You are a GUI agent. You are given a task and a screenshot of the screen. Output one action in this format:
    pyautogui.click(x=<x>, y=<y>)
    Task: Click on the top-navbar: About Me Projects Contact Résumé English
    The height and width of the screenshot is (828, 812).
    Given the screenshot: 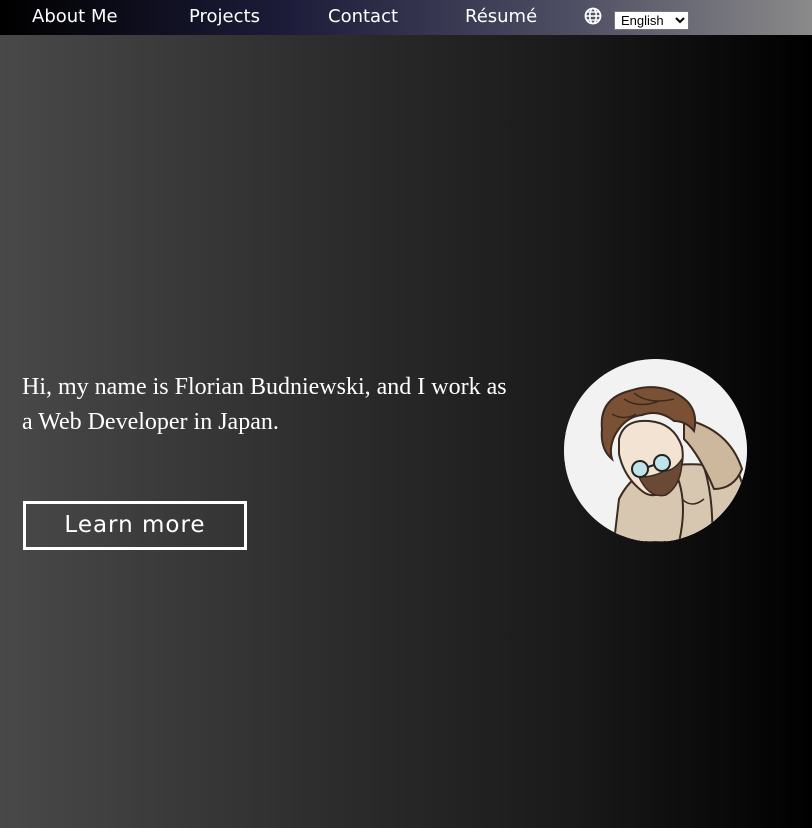 What is the action you would take?
    pyautogui.click(x=406, y=17)
    